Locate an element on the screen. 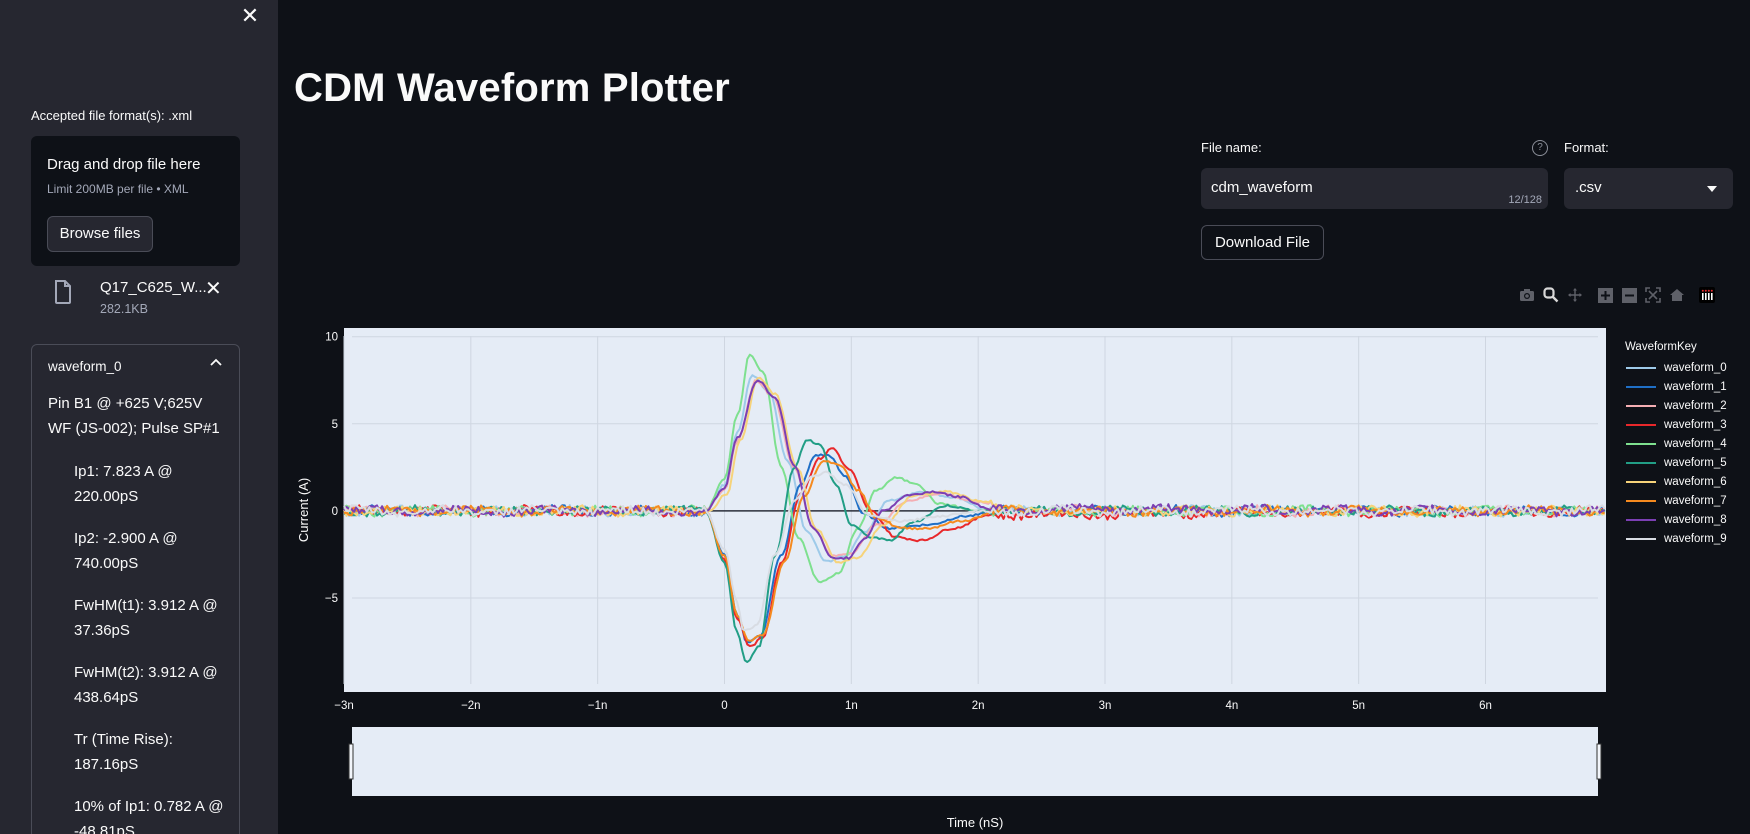 The width and height of the screenshot is (1750, 834). legend-item-waveform-3: waveform_3 is located at coordinates (1676, 424).